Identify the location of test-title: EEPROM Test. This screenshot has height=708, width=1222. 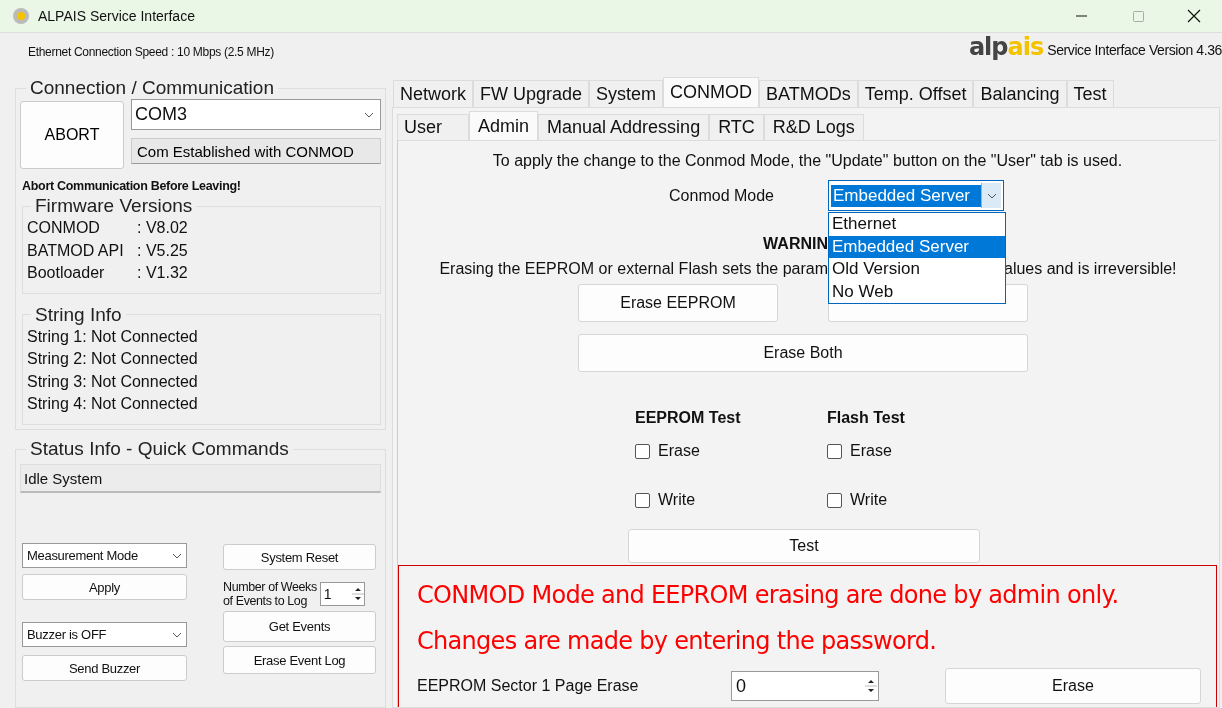
(688, 418).